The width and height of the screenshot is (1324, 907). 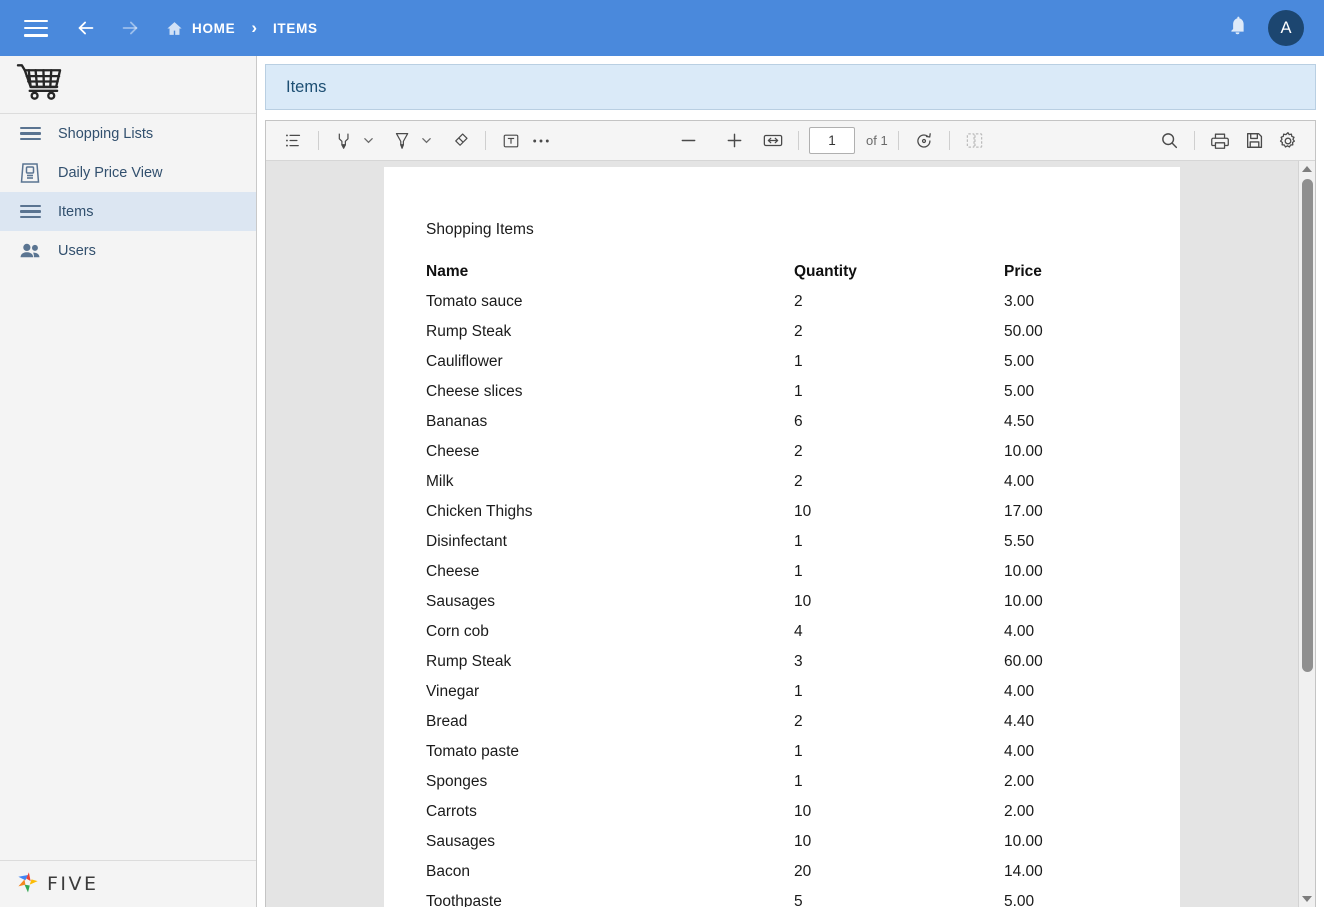 What do you see at coordinates (1254, 141) in the screenshot?
I see `save-floppy-icon` at bounding box center [1254, 141].